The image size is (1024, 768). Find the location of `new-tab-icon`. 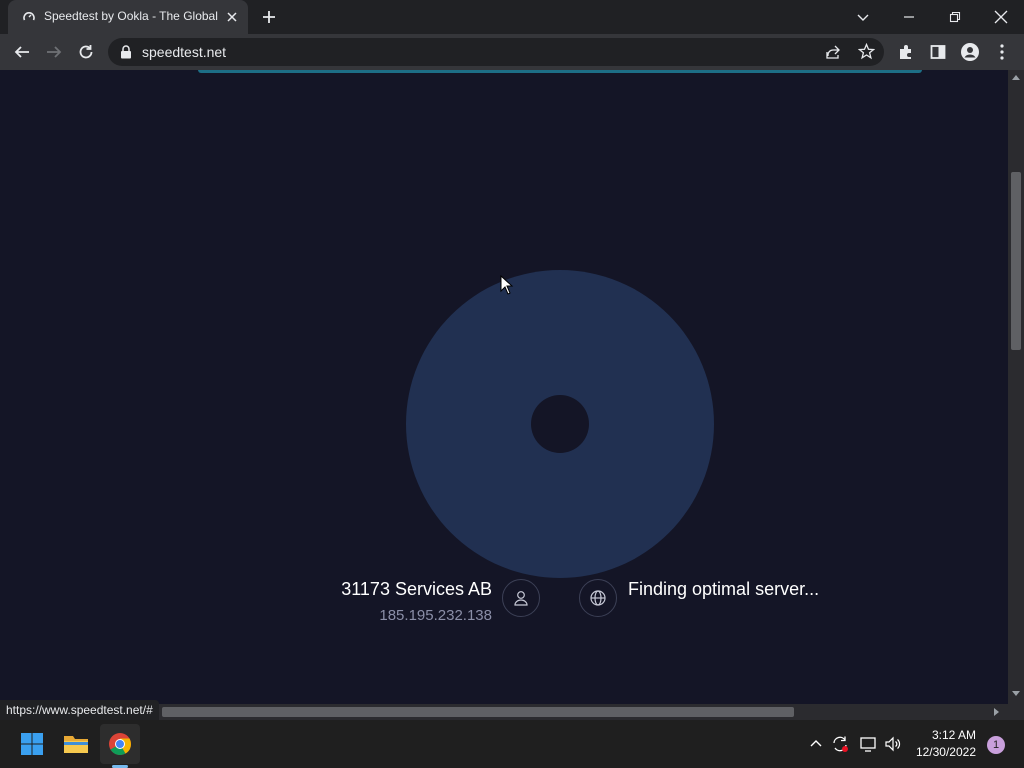

new-tab-icon is located at coordinates (269, 17).